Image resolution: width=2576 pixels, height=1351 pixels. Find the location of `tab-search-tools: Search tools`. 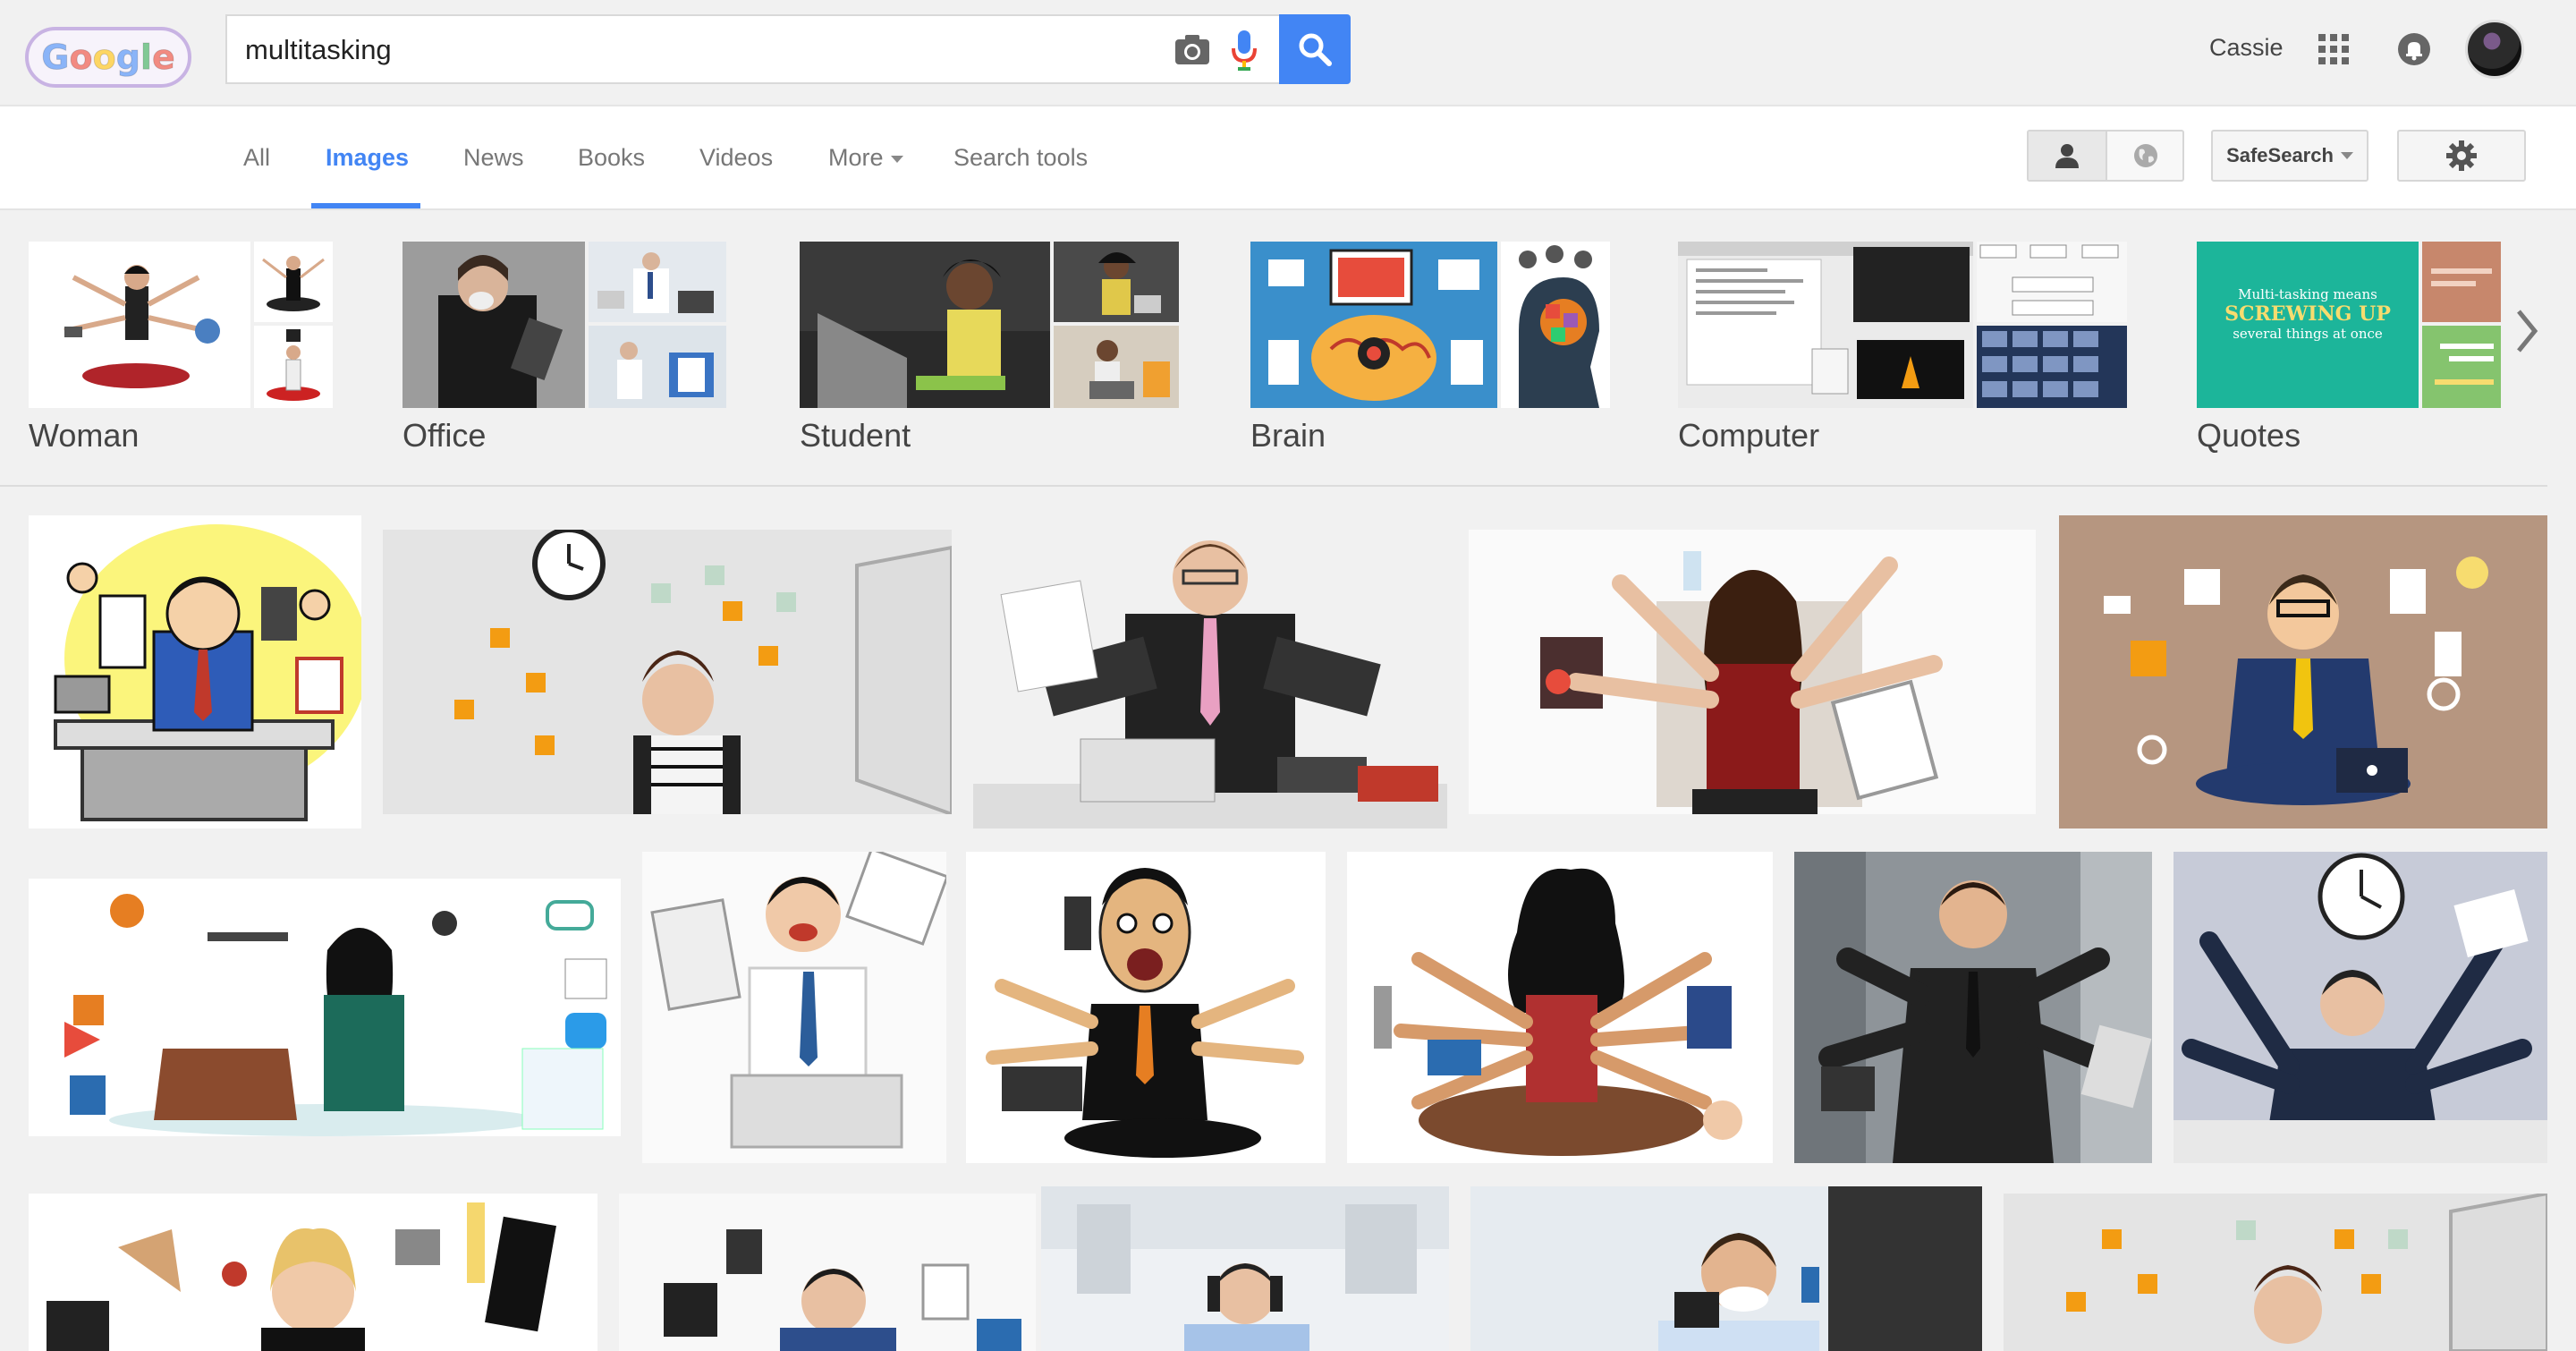

tab-search-tools: Search tools is located at coordinates (1020, 158).